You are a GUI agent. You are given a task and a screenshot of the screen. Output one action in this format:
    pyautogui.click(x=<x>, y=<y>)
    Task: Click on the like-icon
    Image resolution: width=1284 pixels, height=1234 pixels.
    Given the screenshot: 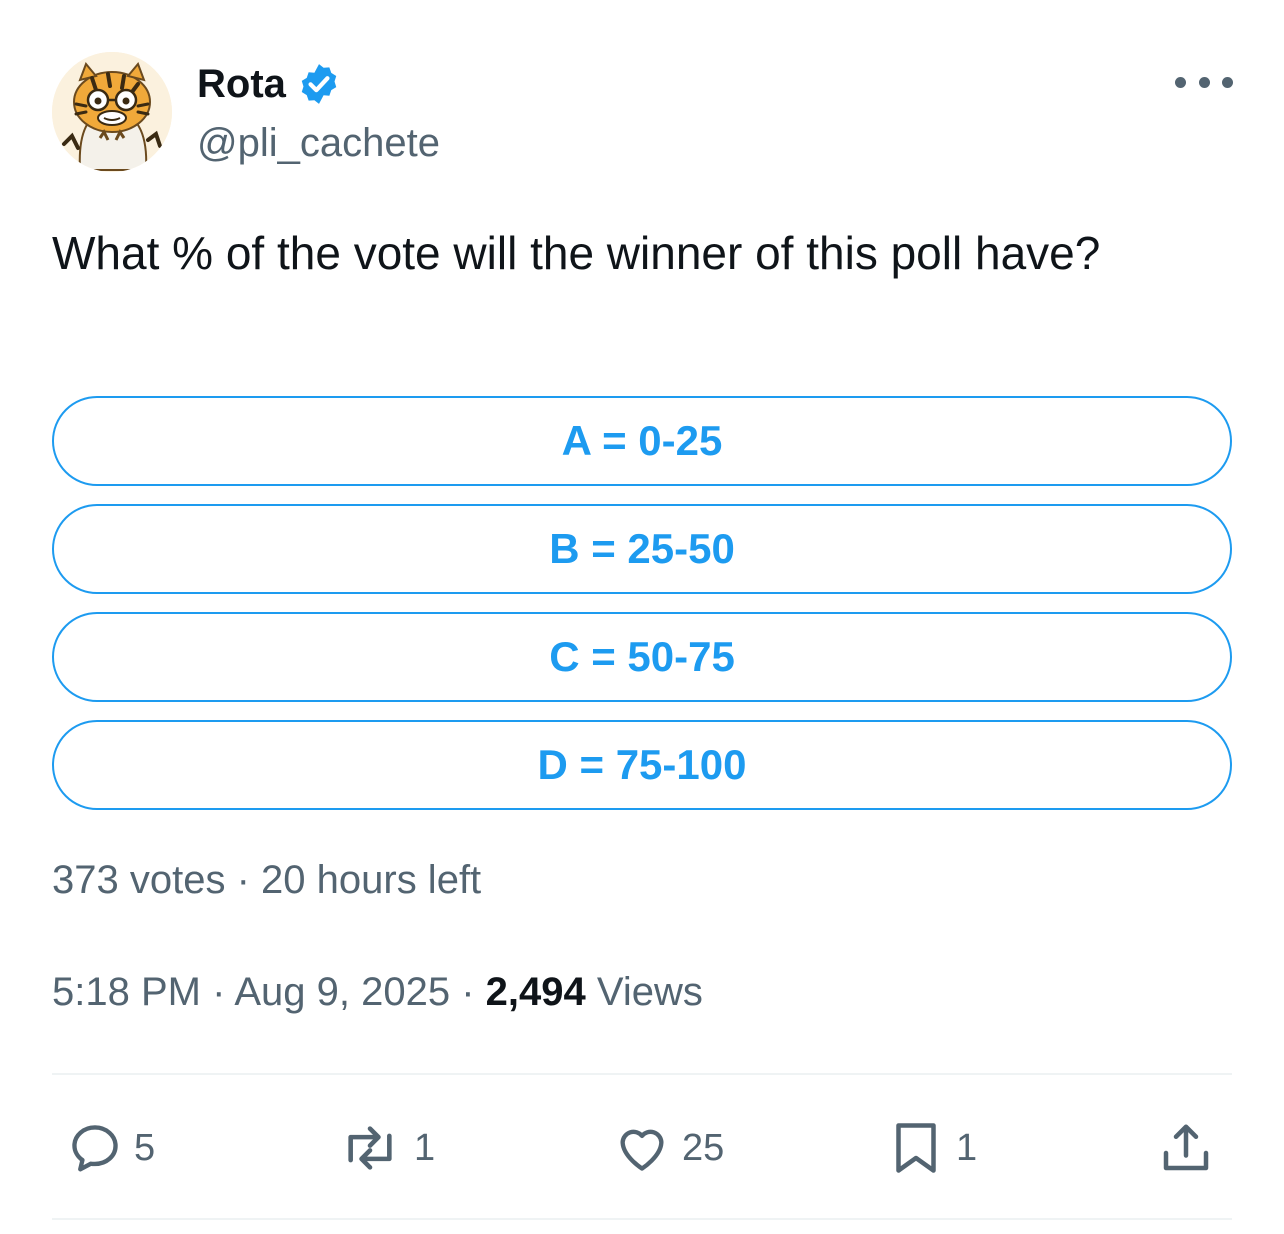 What is the action you would take?
    pyautogui.click(x=642, y=1148)
    